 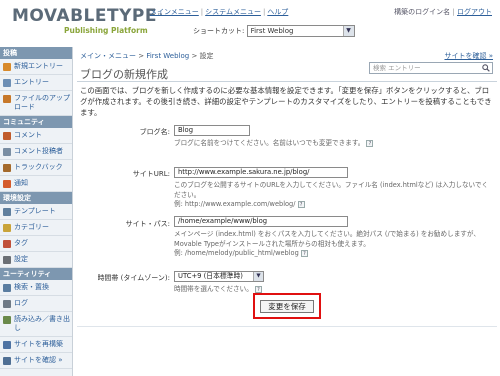 I want to click on search-placeholder: 検索 エントリー, so click(x=397, y=68).